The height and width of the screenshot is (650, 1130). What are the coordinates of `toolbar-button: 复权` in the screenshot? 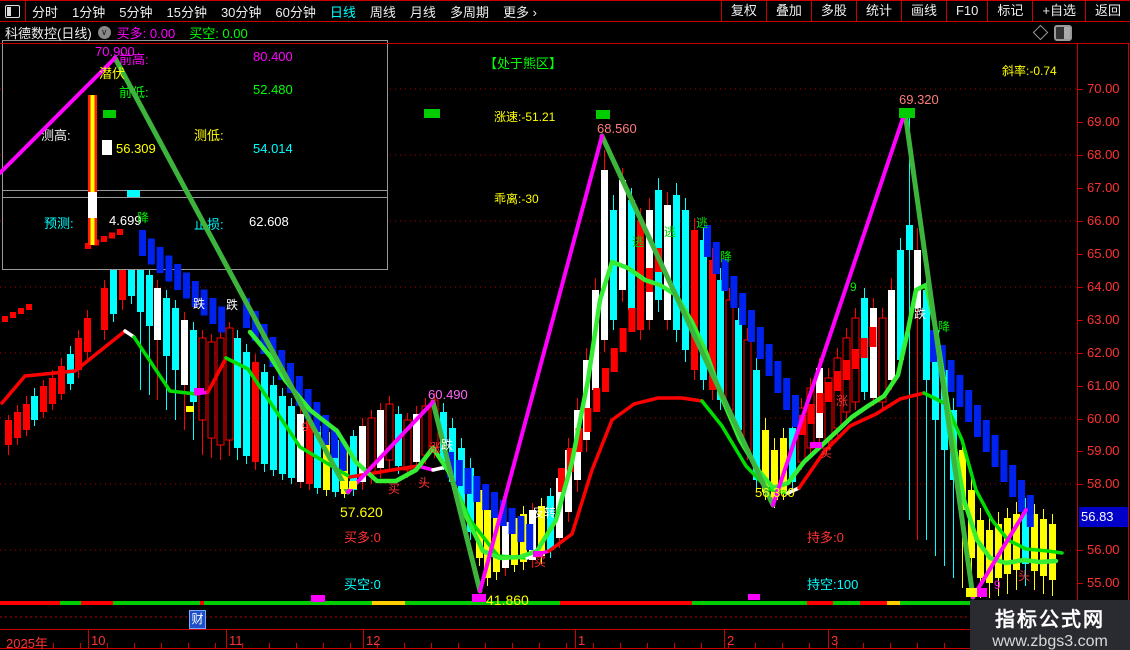 It's located at (743, 11).